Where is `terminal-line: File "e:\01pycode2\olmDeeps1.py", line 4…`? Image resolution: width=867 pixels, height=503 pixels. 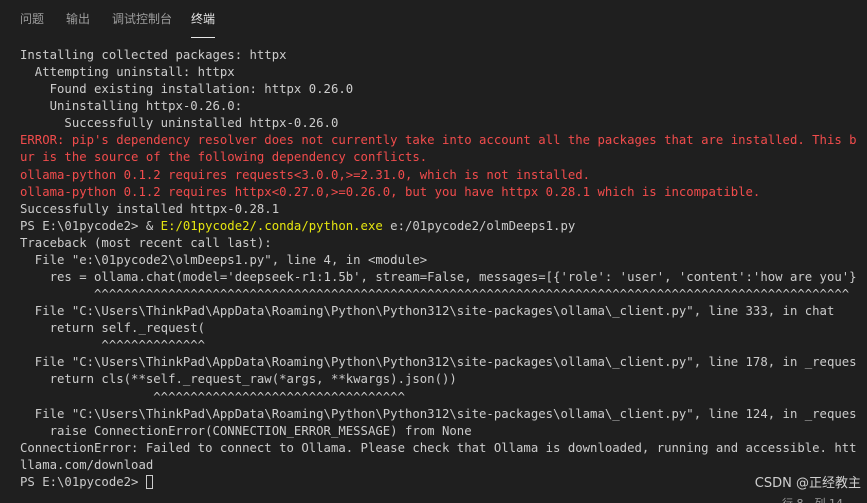
terminal-line: File "e:\01pycode2\olmDeeps1.py", line 4… is located at coordinates (438, 260).